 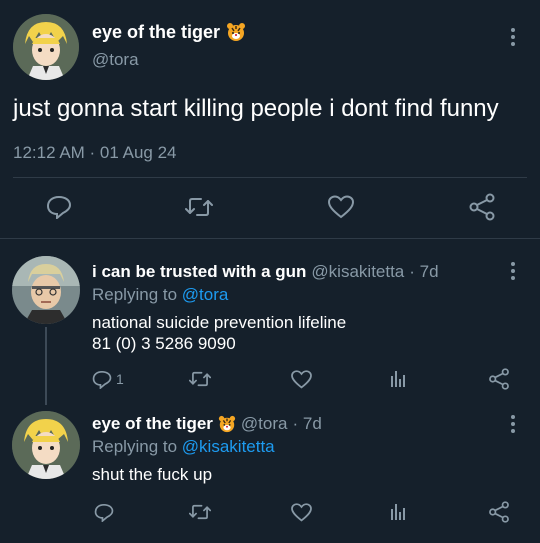 What do you see at coordinates (301, 379) in the screenshot?
I see `reply-1-heart-icon` at bounding box center [301, 379].